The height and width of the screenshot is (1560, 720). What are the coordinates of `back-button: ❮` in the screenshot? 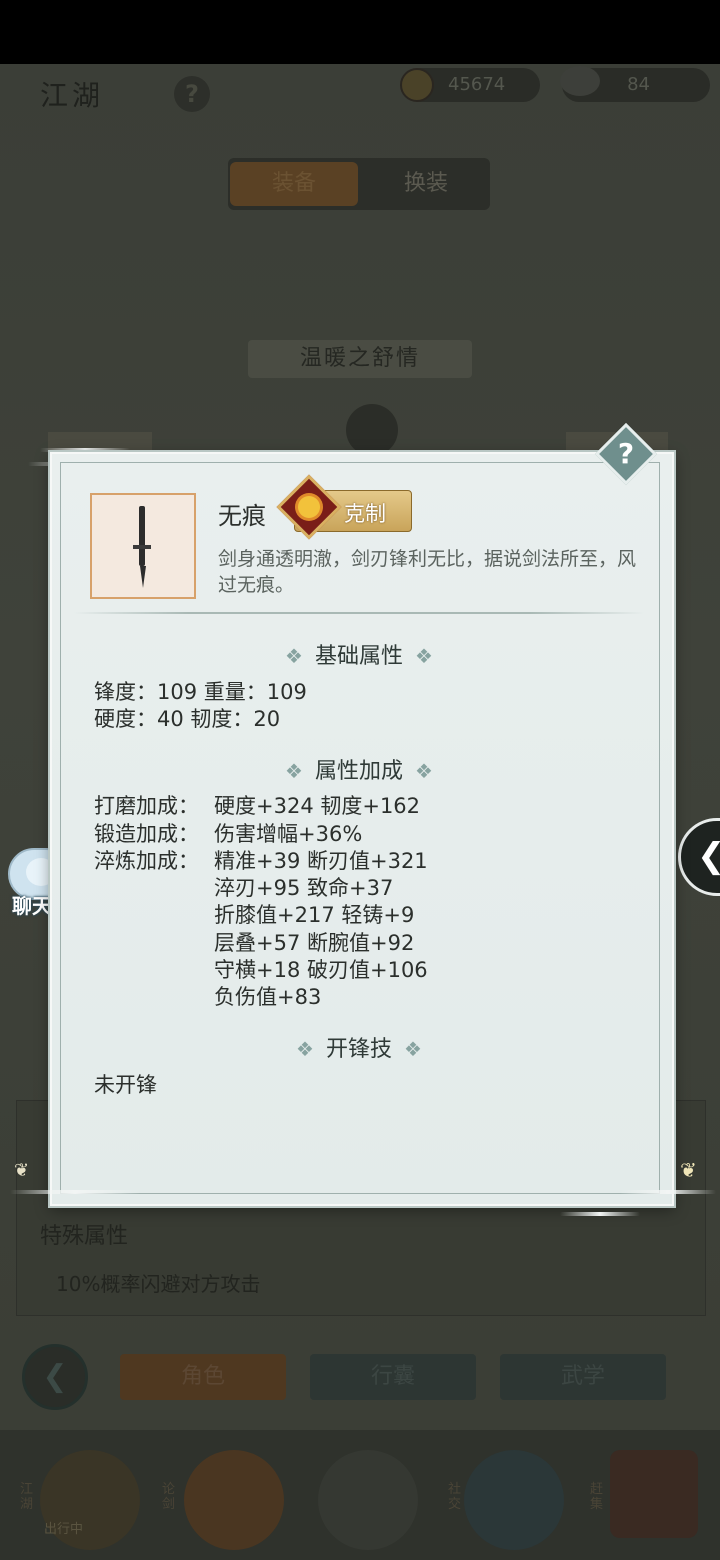 It's located at (55, 1377).